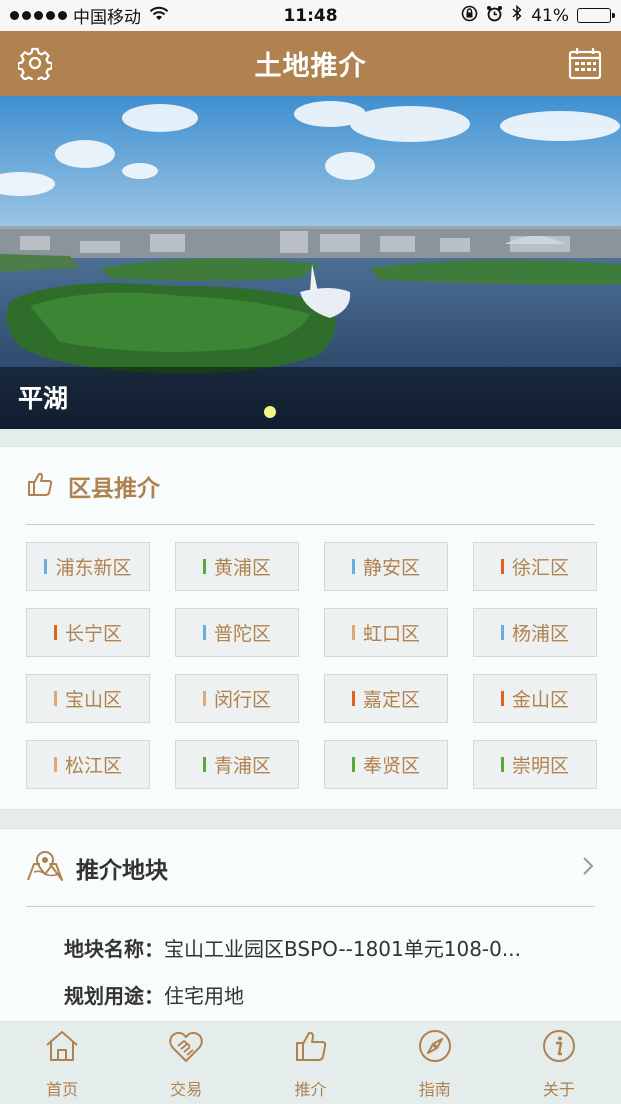 This screenshot has height=1104, width=621. I want to click on bluetooth-icon, so click(517, 15).